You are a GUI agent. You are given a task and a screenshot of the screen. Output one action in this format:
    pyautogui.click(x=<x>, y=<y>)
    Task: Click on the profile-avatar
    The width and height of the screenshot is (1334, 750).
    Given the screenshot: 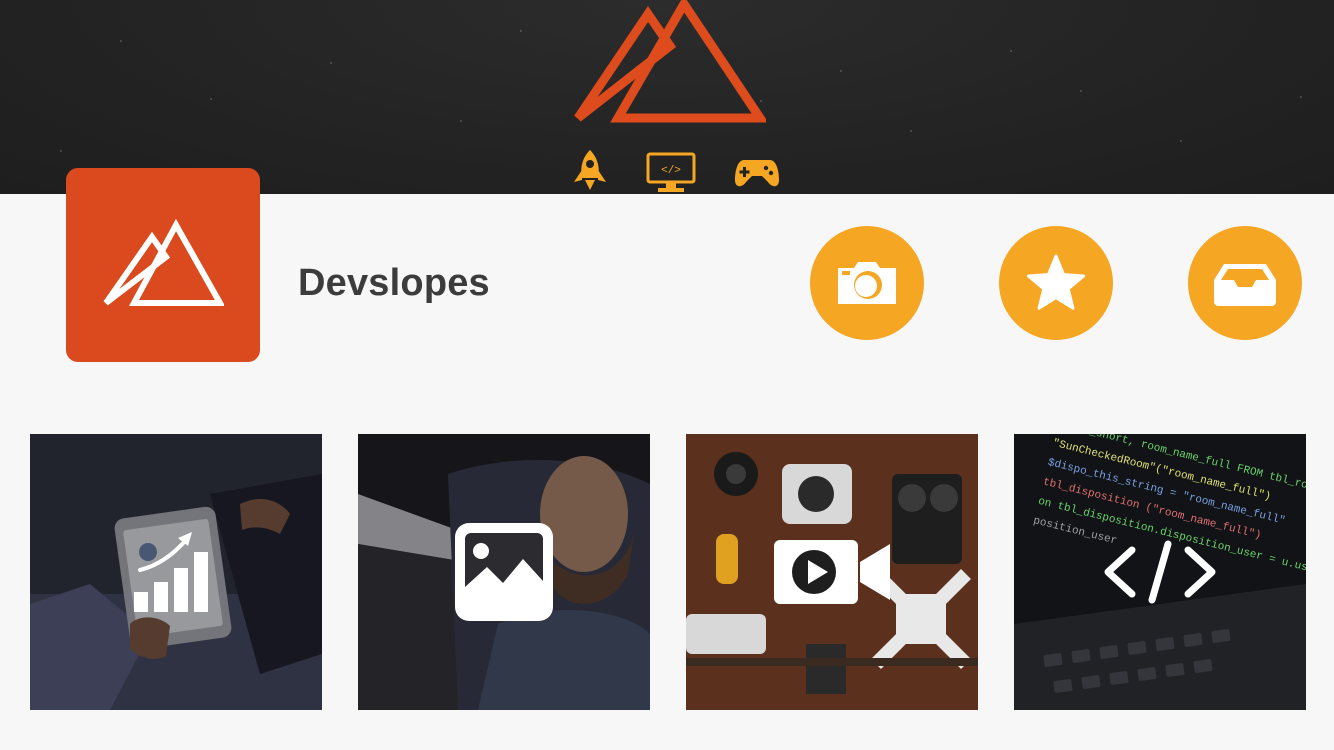 What is the action you would take?
    pyautogui.click(x=163, y=265)
    